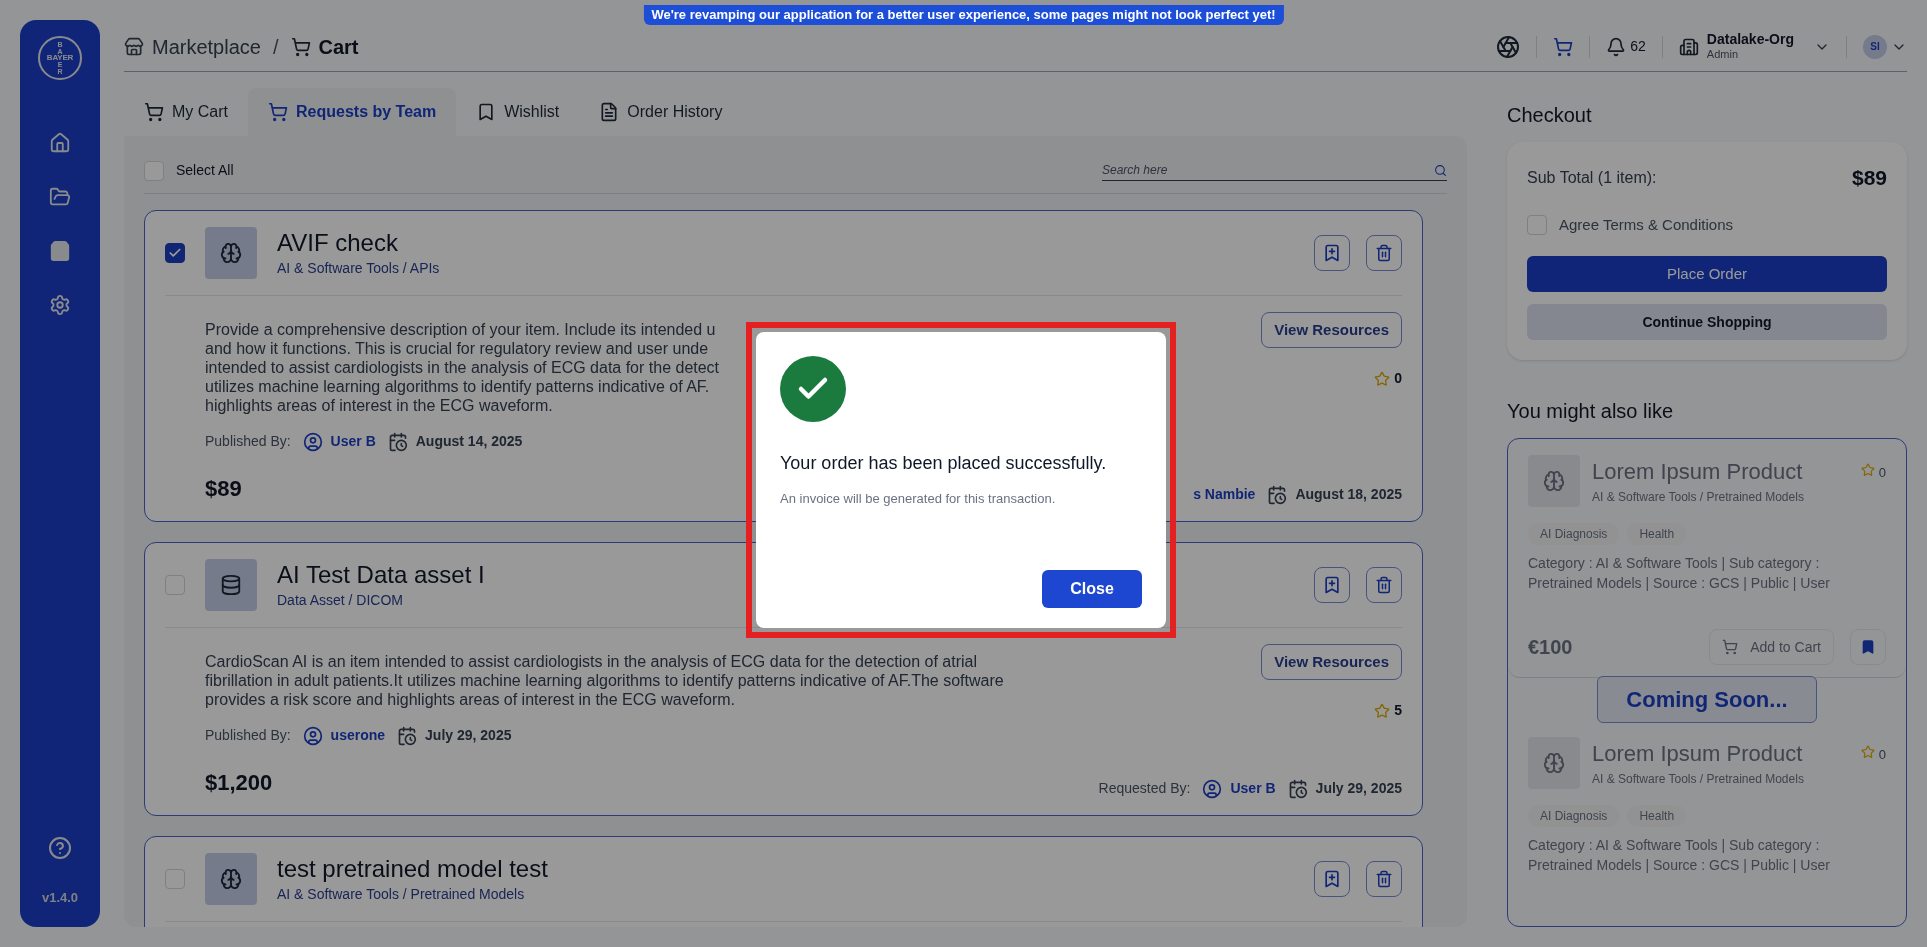  I want to click on notification-icon, so click(1616, 46).